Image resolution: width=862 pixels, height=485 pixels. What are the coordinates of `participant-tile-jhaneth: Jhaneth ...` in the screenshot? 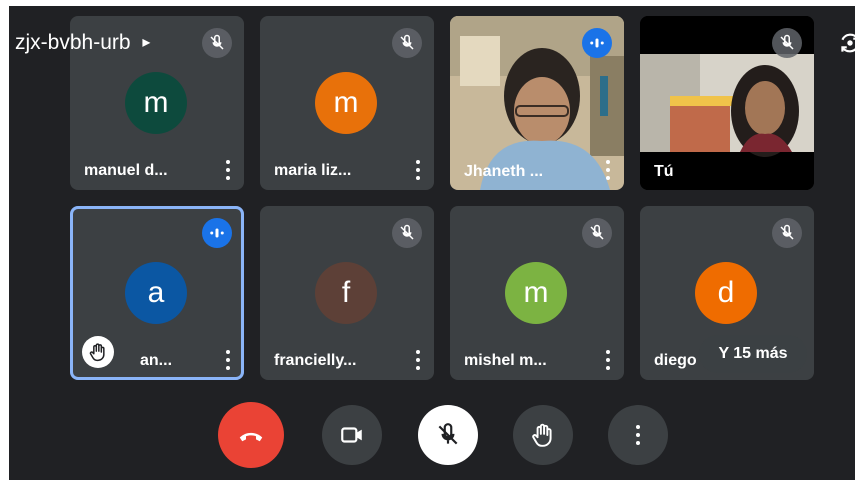 It's located at (537, 103).